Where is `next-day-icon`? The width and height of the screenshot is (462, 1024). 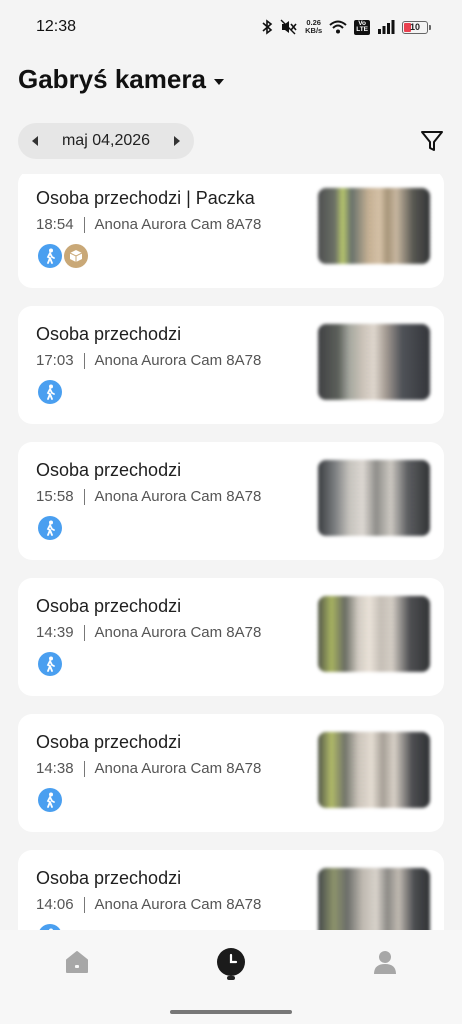 next-day-icon is located at coordinates (177, 141).